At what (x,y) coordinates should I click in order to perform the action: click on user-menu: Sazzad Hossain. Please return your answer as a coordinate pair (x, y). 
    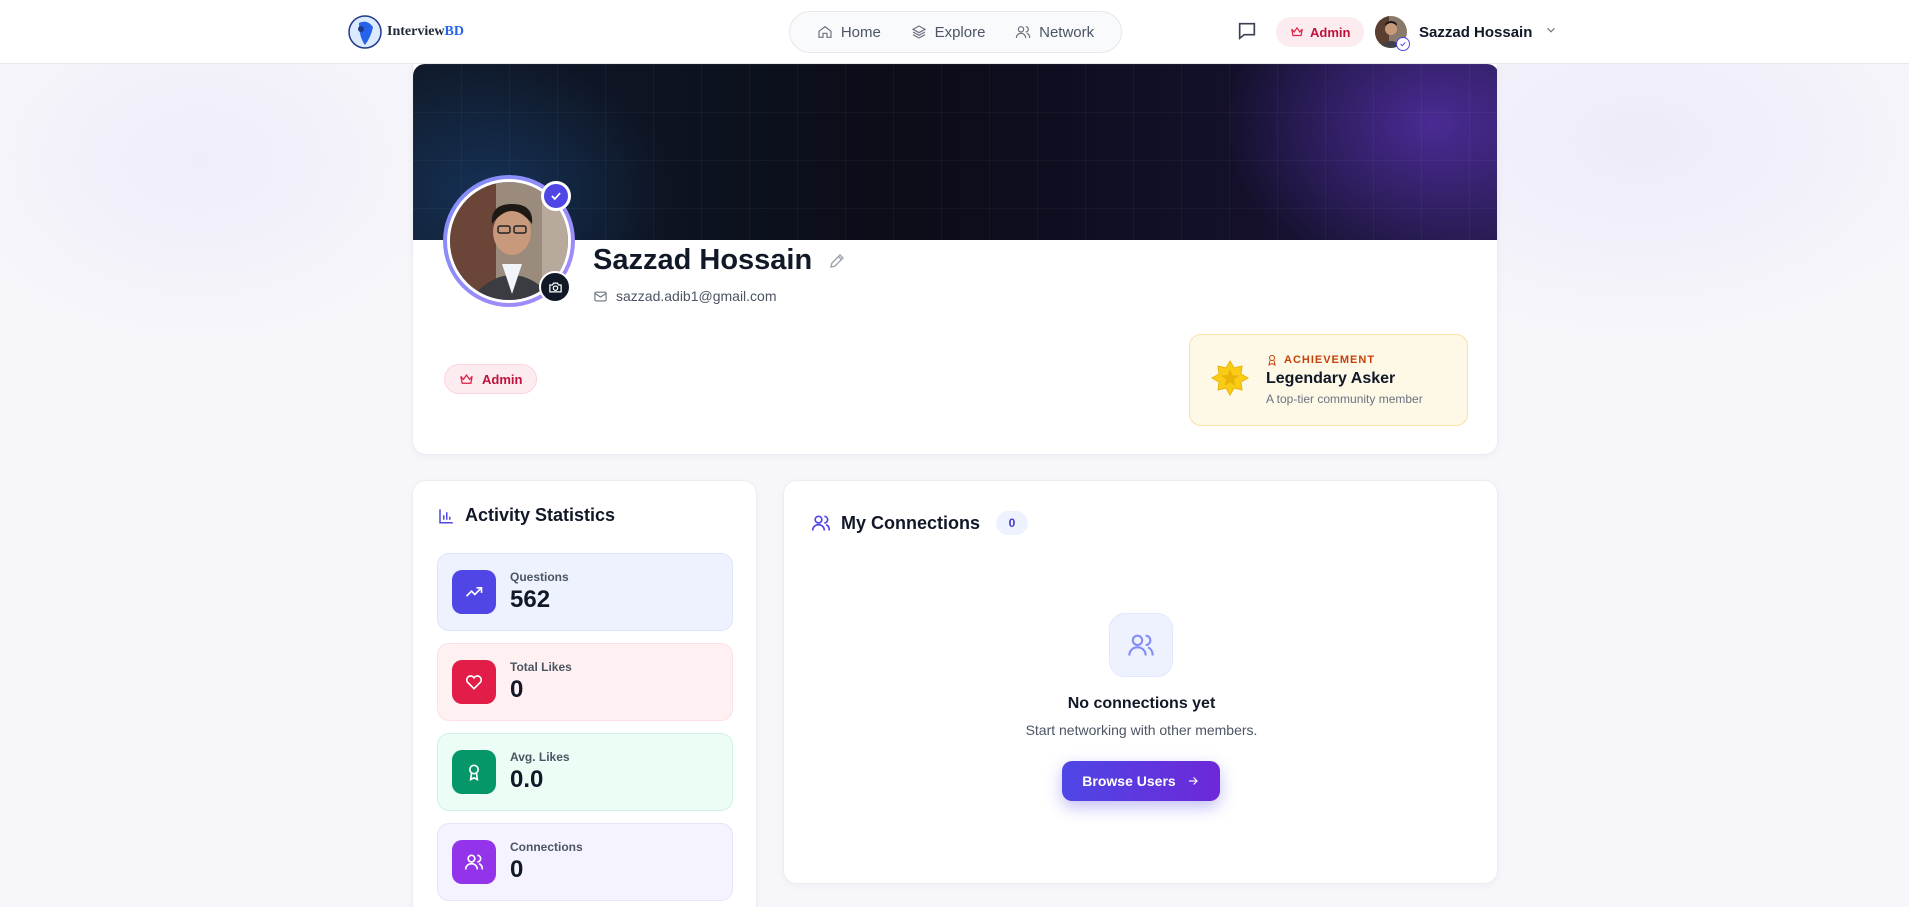
    Looking at the image, I should click on (1466, 33).